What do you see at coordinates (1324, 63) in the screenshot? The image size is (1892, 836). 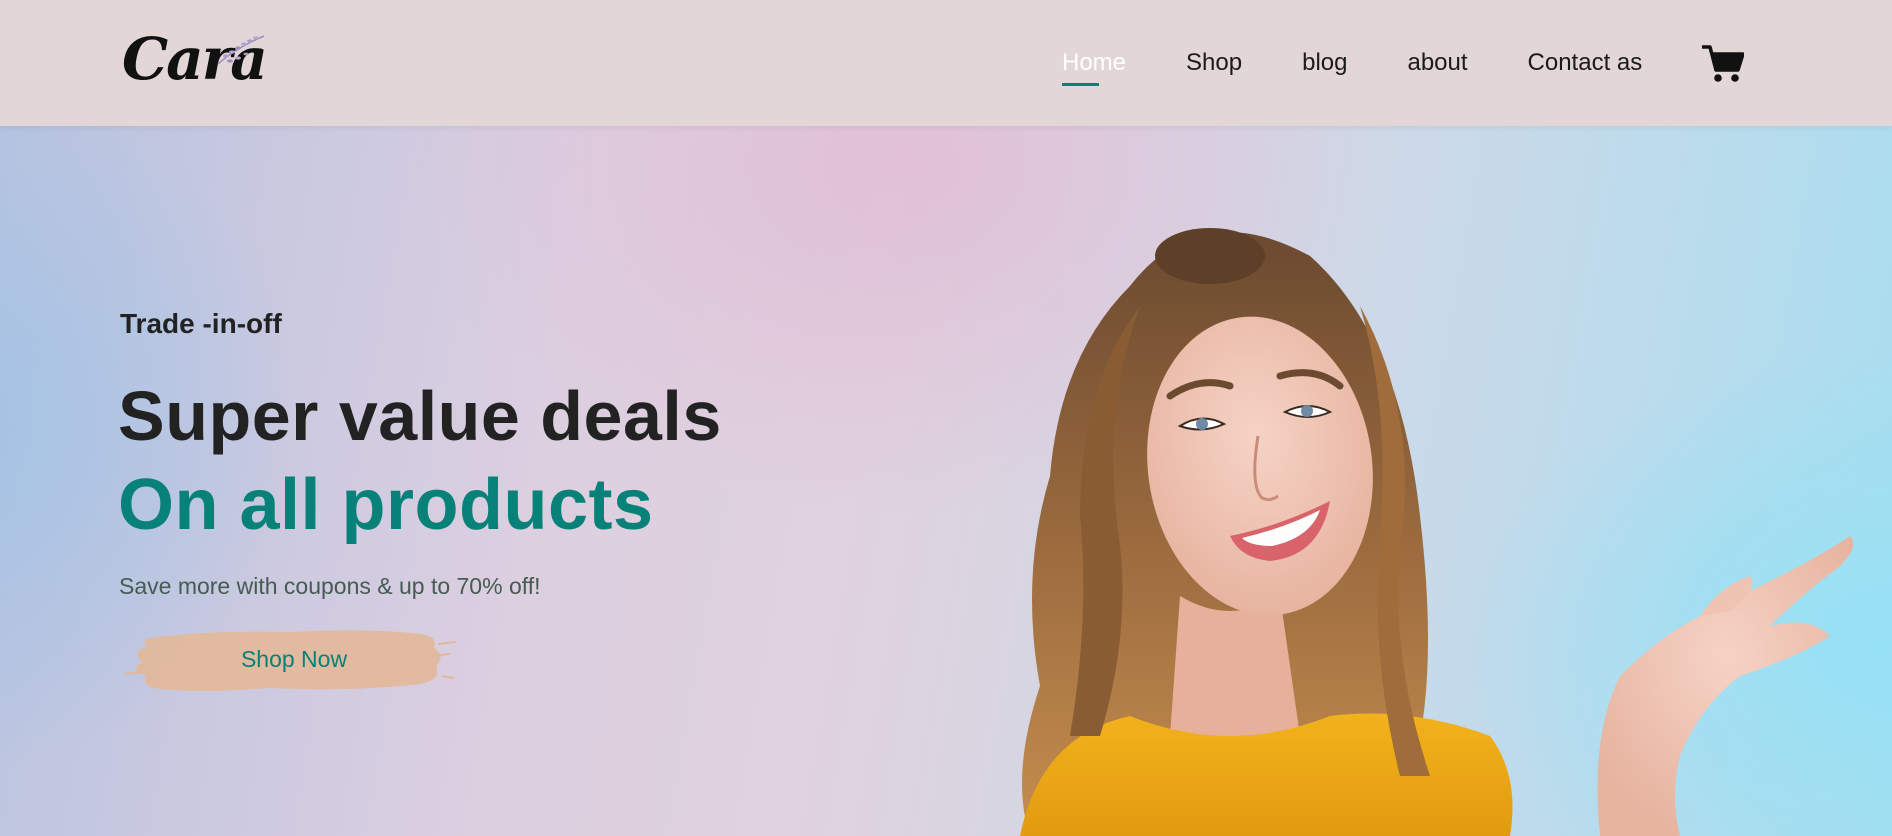 I see `nav-item-blog: blog` at bounding box center [1324, 63].